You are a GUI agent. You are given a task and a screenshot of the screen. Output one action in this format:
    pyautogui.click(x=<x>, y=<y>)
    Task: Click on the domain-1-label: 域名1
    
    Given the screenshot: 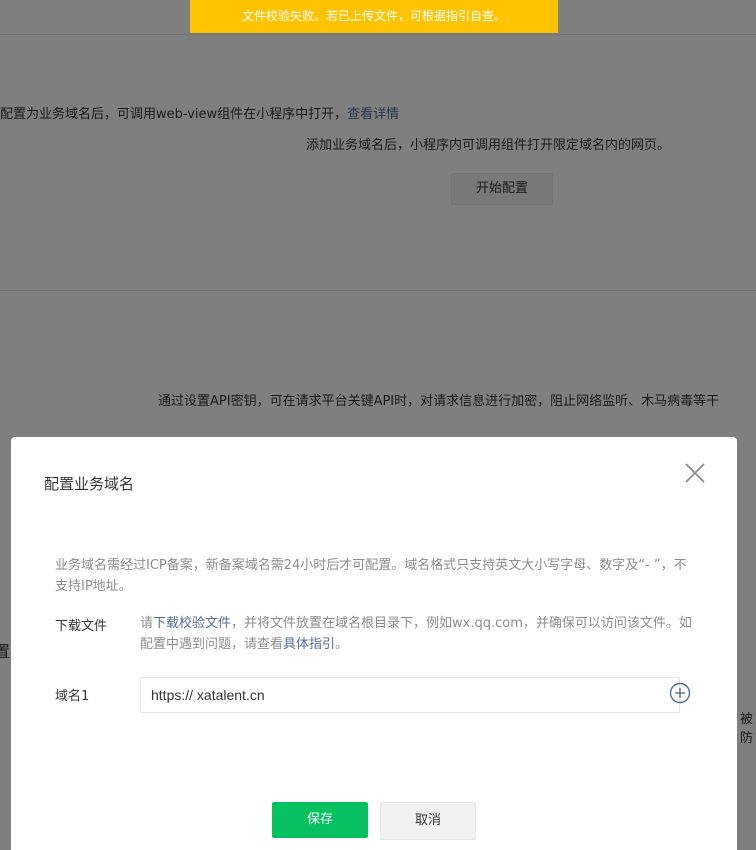 What is the action you would take?
    pyautogui.click(x=72, y=696)
    